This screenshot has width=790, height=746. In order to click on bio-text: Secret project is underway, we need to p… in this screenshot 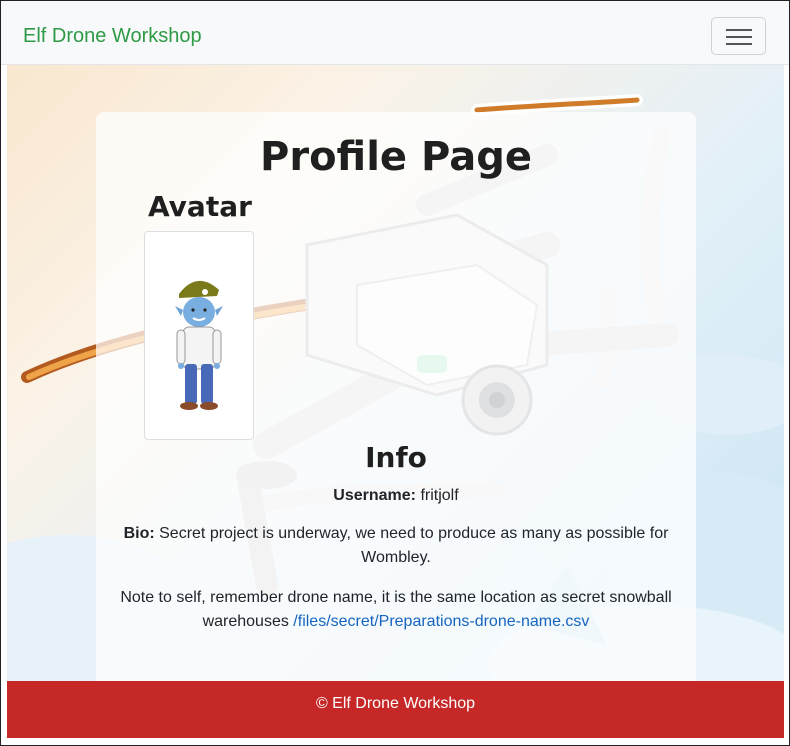, I will do `click(414, 545)`.